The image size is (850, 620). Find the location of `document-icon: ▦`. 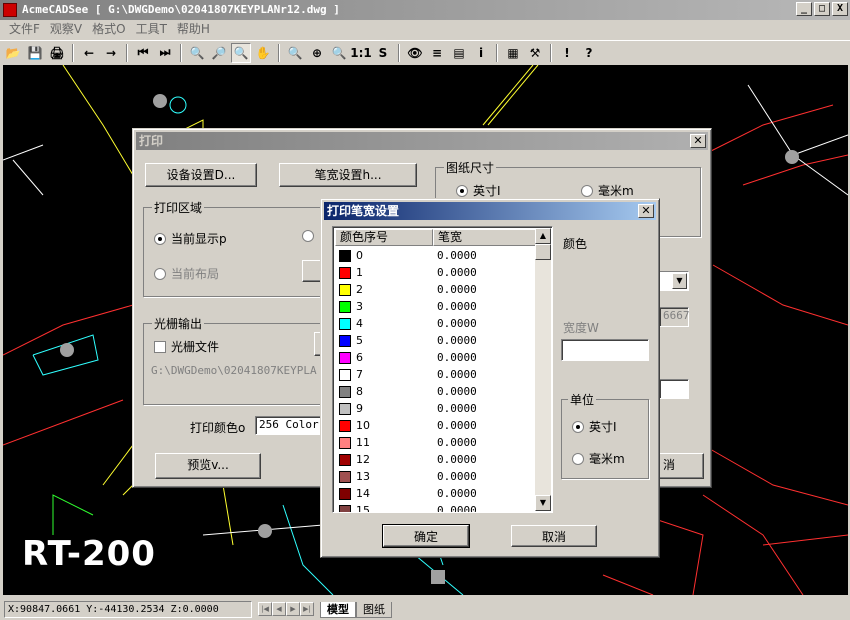

document-icon: ▦ is located at coordinates (513, 53).